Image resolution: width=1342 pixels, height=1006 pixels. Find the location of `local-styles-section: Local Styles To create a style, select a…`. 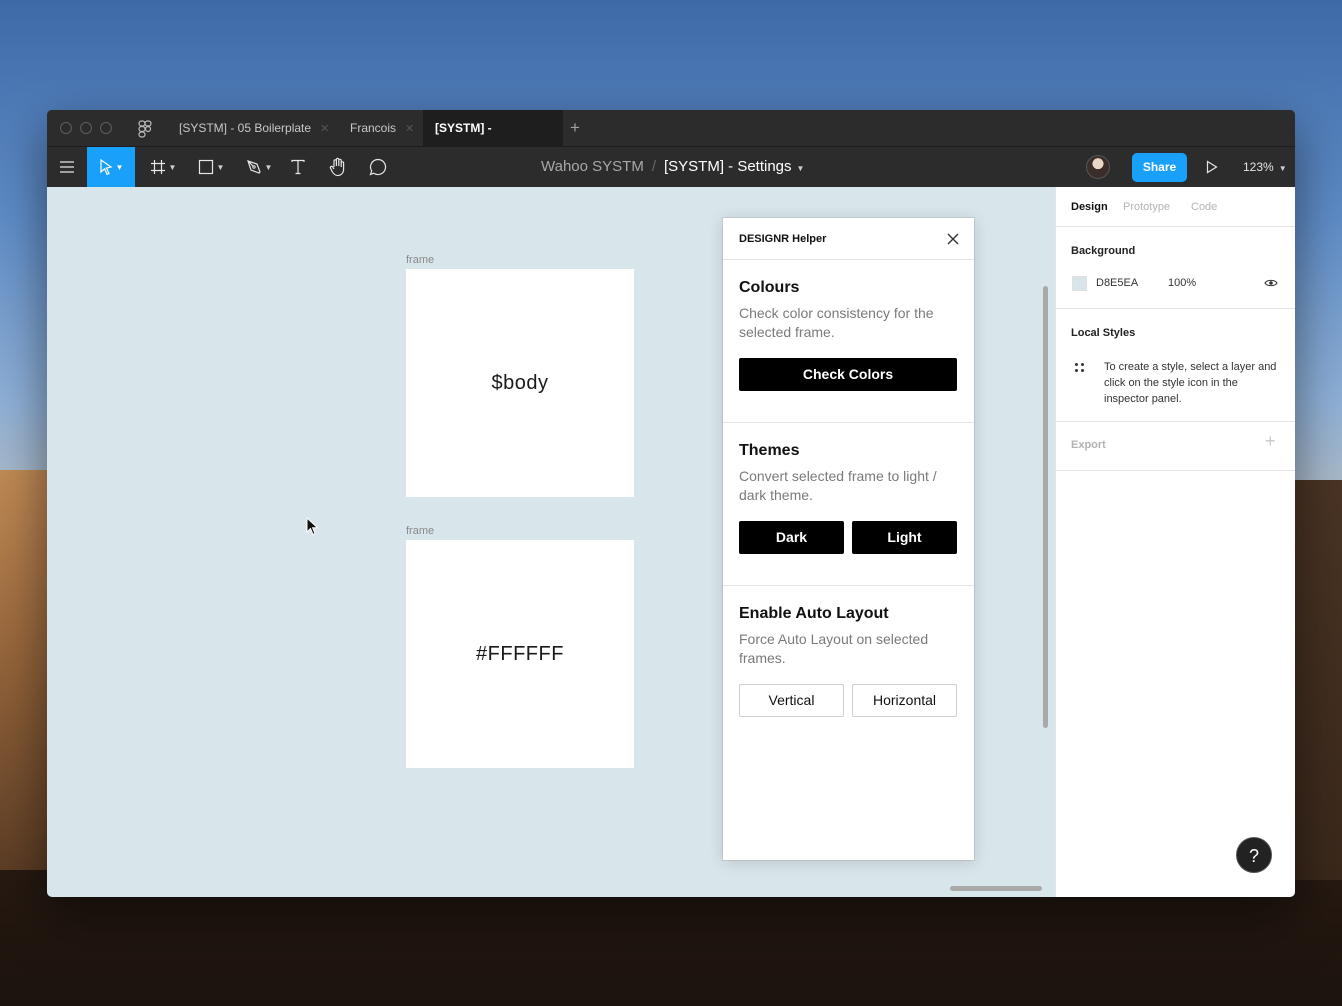

local-styles-section: Local Styles To create a style, select a… is located at coordinates (1175, 365).